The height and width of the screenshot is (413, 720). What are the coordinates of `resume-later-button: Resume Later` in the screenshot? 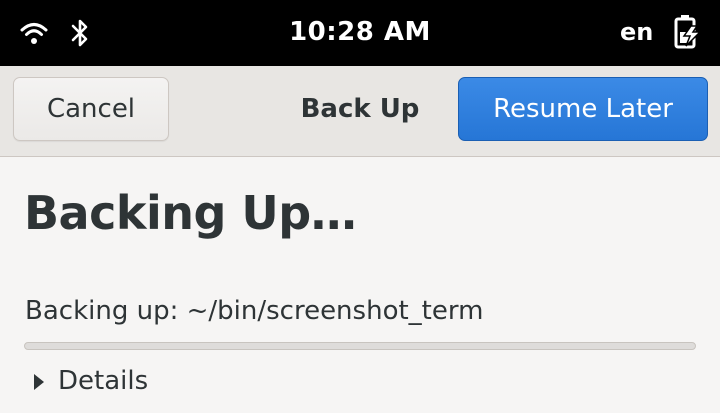 It's located at (583, 109).